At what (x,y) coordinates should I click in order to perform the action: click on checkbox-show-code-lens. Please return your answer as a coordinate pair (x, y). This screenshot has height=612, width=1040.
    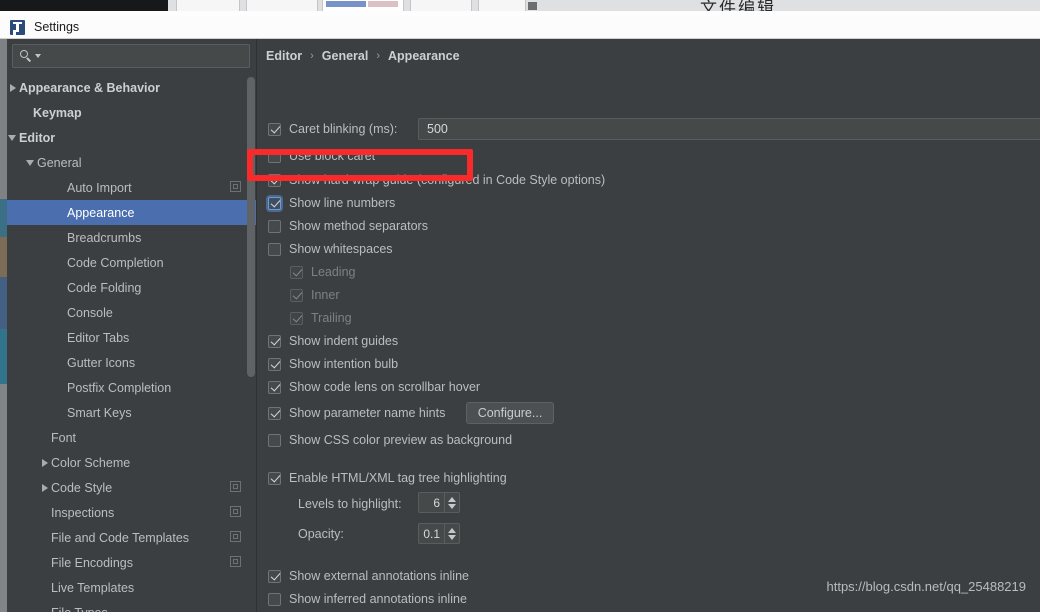
    Looking at the image, I should click on (274, 387).